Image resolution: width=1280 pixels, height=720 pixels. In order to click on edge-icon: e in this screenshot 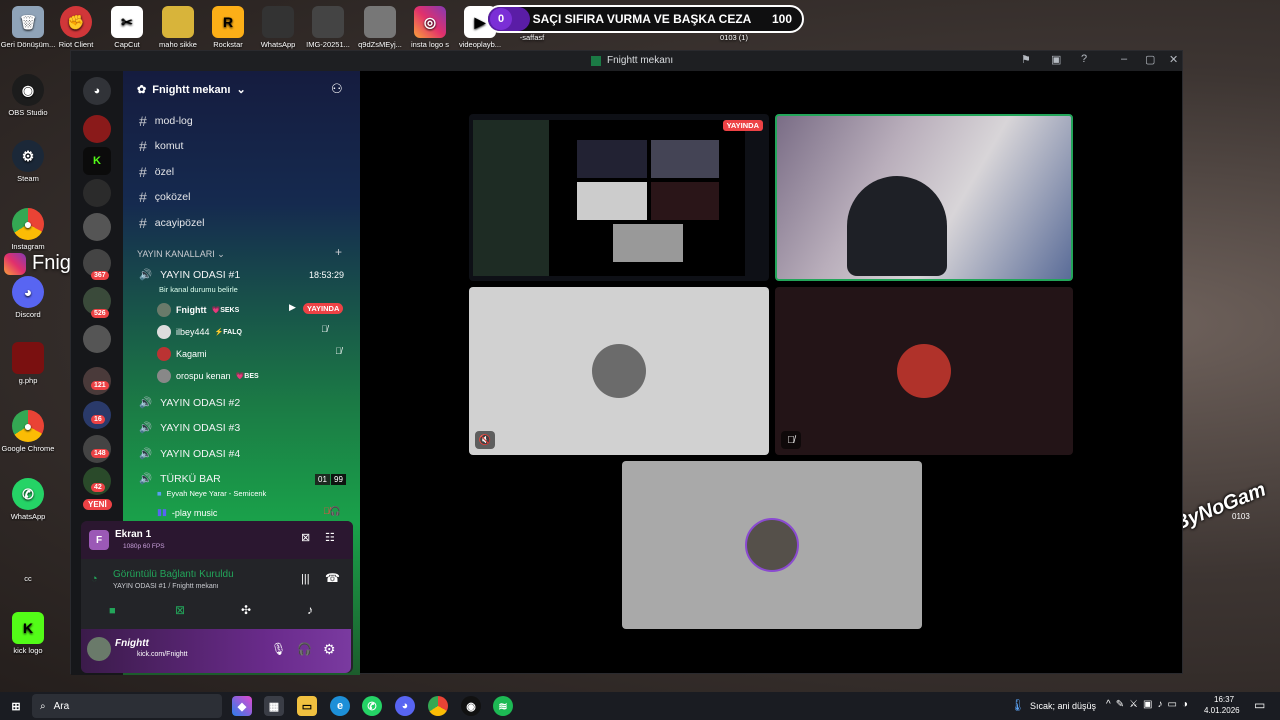, I will do `click(340, 706)`.